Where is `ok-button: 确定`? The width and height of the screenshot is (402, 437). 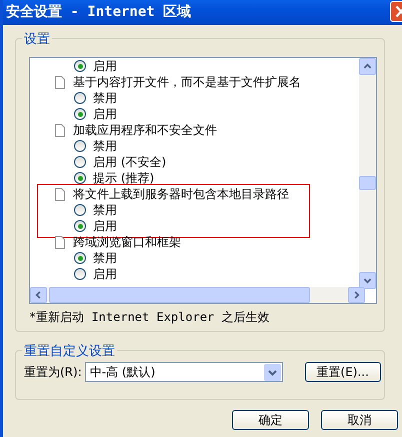
ok-button: 确定 is located at coordinates (270, 420).